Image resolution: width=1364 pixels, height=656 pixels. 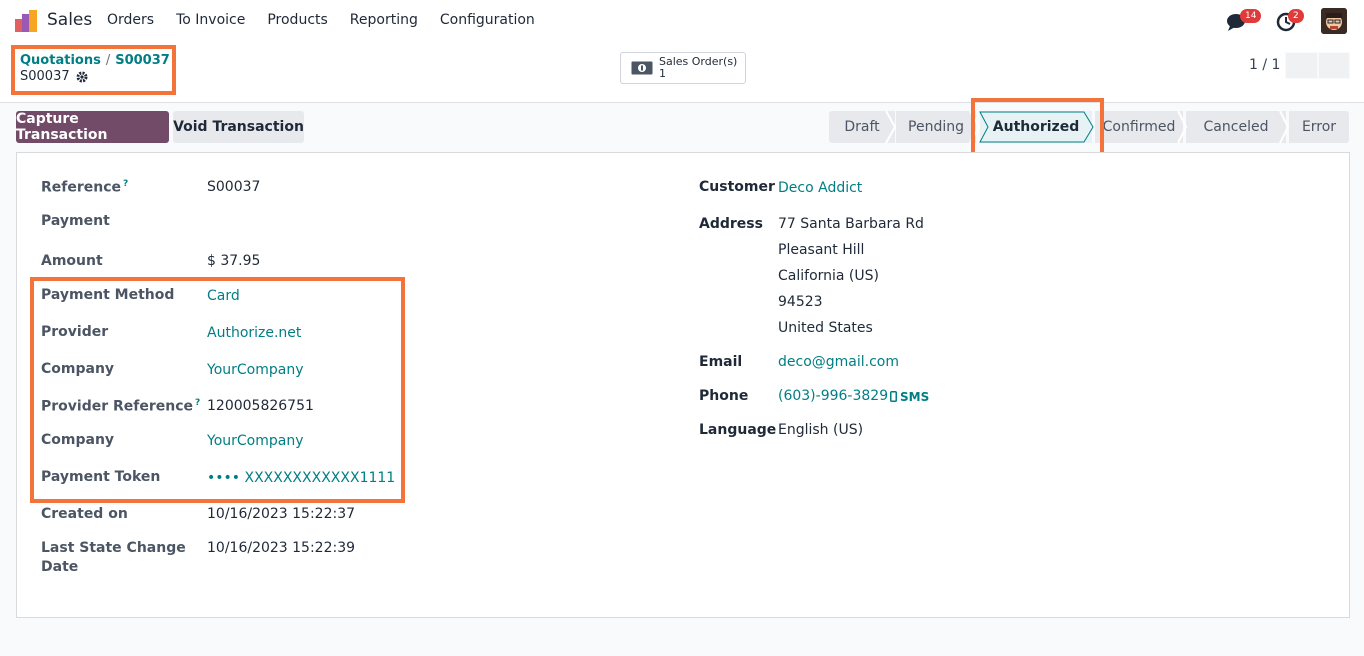 I want to click on pager-value: 1 / 1, so click(x=1265, y=65).